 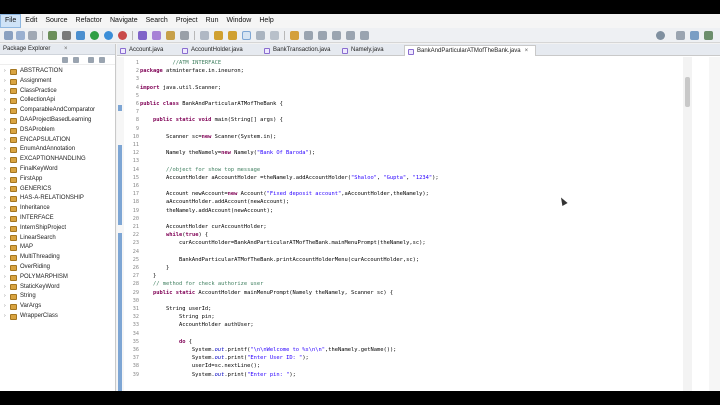 What do you see at coordinates (66, 49) in the screenshot?
I see `close-icon: ×` at bounding box center [66, 49].